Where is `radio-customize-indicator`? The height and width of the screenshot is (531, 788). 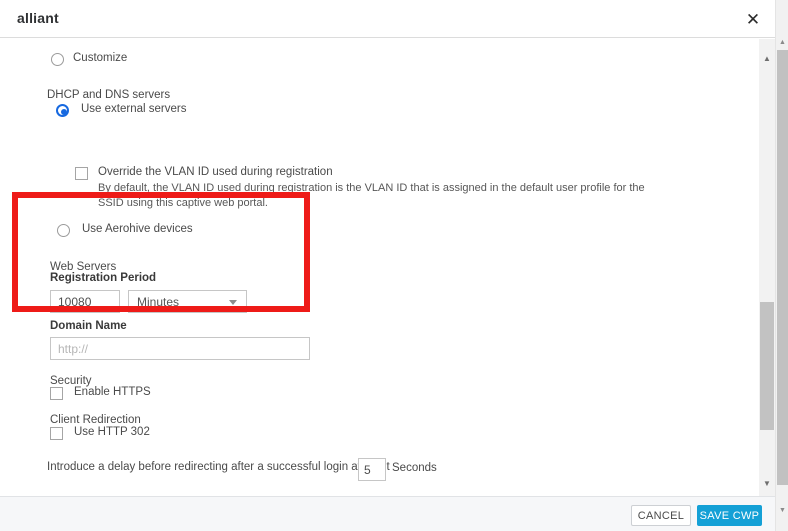 radio-customize-indicator is located at coordinates (57, 59).